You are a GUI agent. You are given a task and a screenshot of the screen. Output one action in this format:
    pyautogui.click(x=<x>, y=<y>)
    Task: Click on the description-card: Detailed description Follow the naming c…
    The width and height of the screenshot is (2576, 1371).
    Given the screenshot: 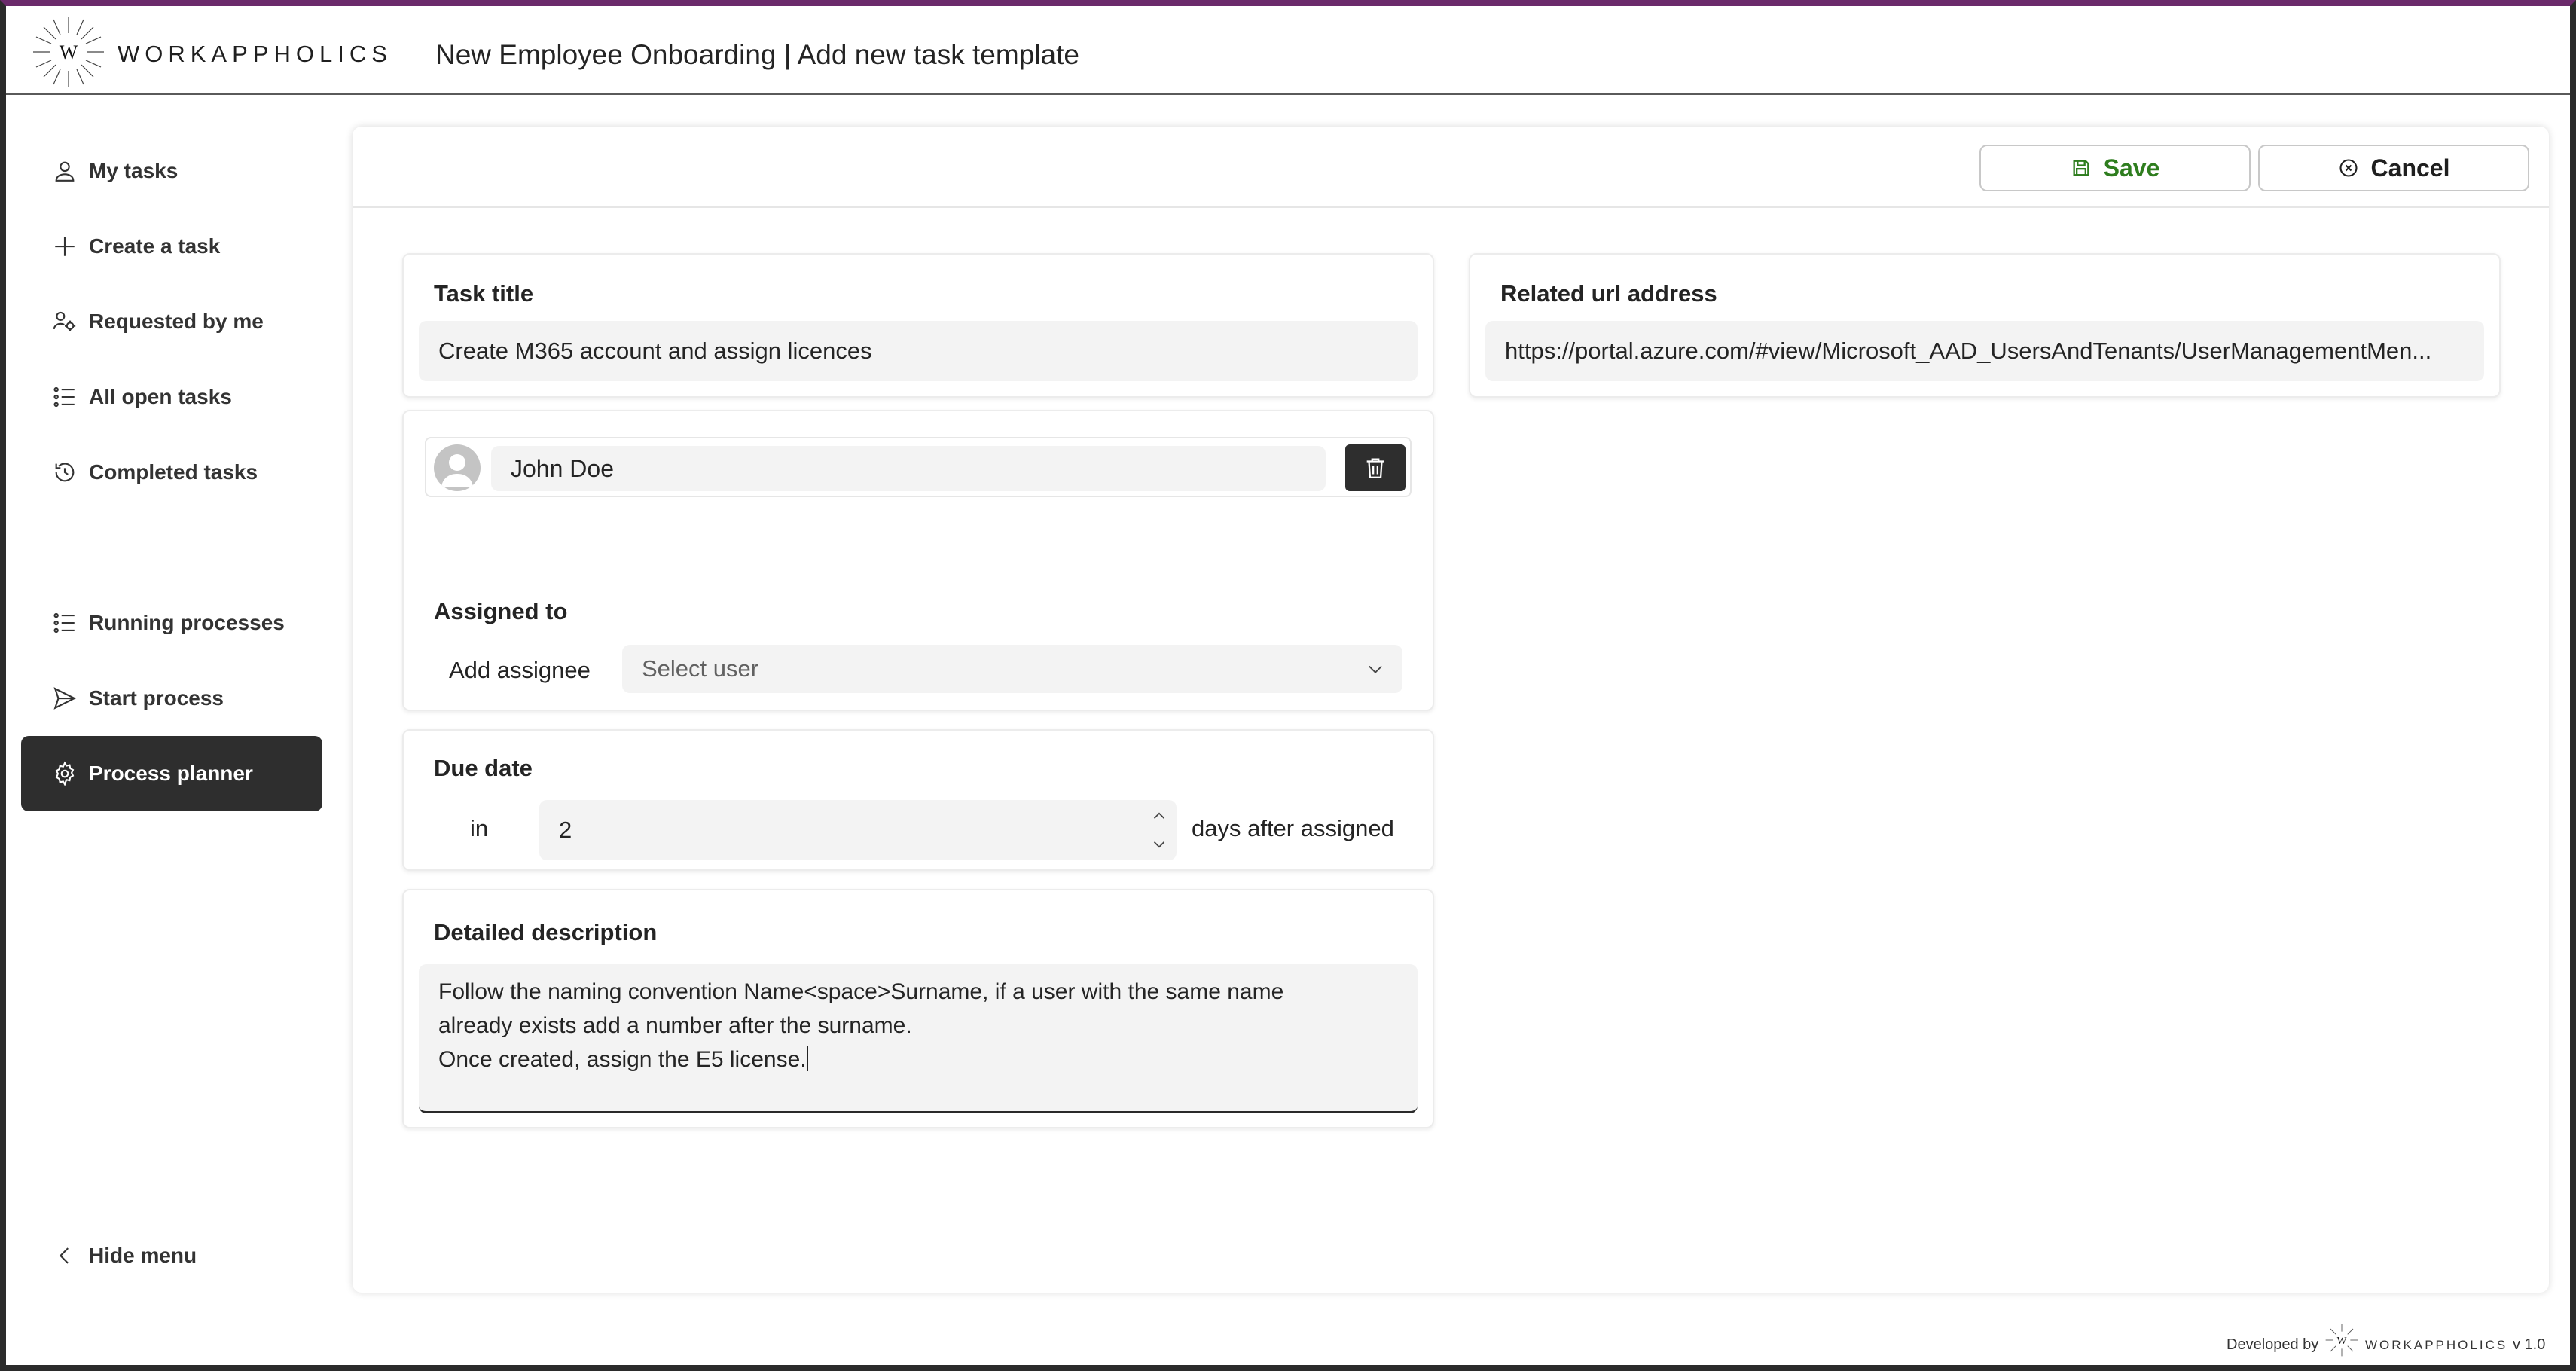 What is the action you would take?
    pyautogui.click(x=918, y=1009)
    